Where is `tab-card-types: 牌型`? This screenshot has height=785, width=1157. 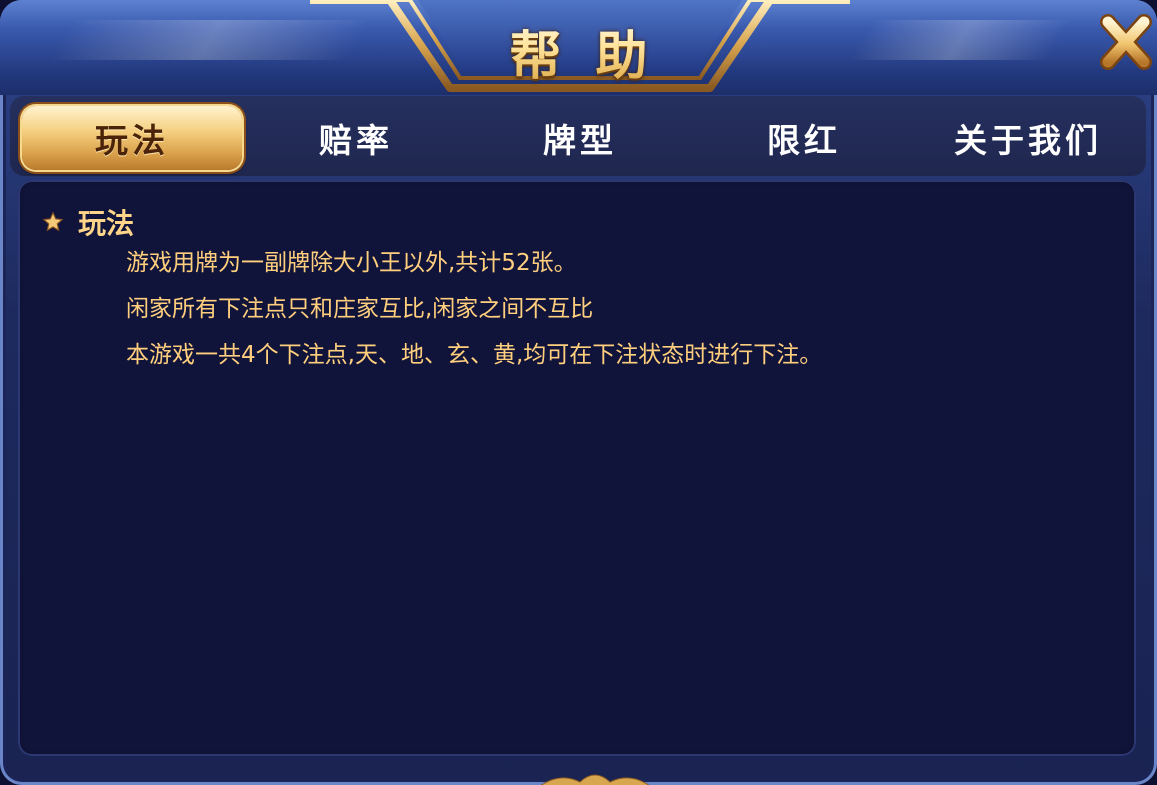
tab-card-types: 牌型 is located at coordinates (580, 138).